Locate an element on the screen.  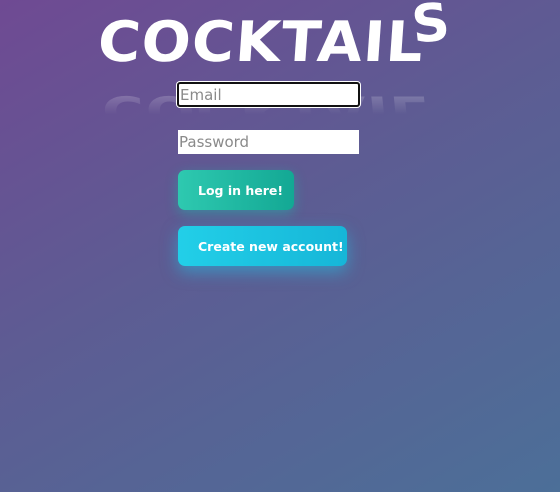
logo-text: COCKTAIL is located at coordinates (261, 42).